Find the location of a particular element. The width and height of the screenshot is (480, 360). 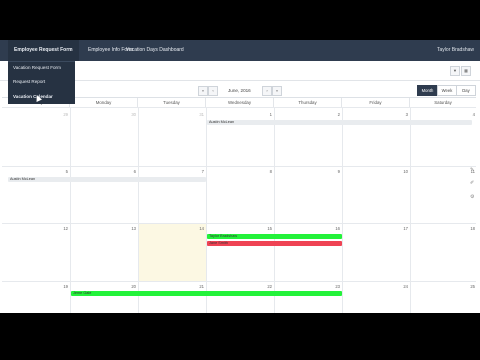

dow-wednesday: Wednesday is located at coordinates (240, 102).